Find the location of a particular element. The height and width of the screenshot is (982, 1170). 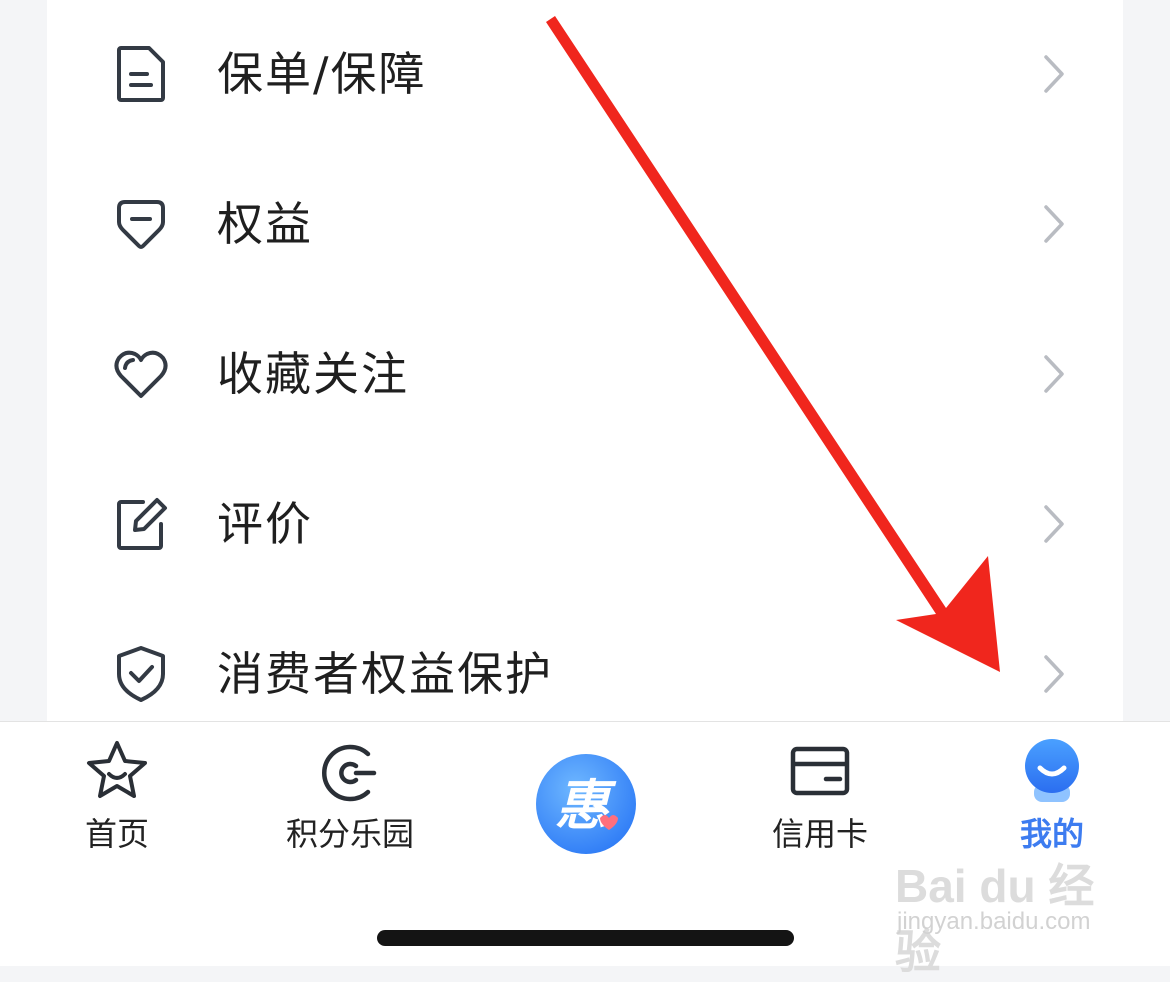

menu-item-favorites: 收藏关注 is located at coordinates (585, 375).